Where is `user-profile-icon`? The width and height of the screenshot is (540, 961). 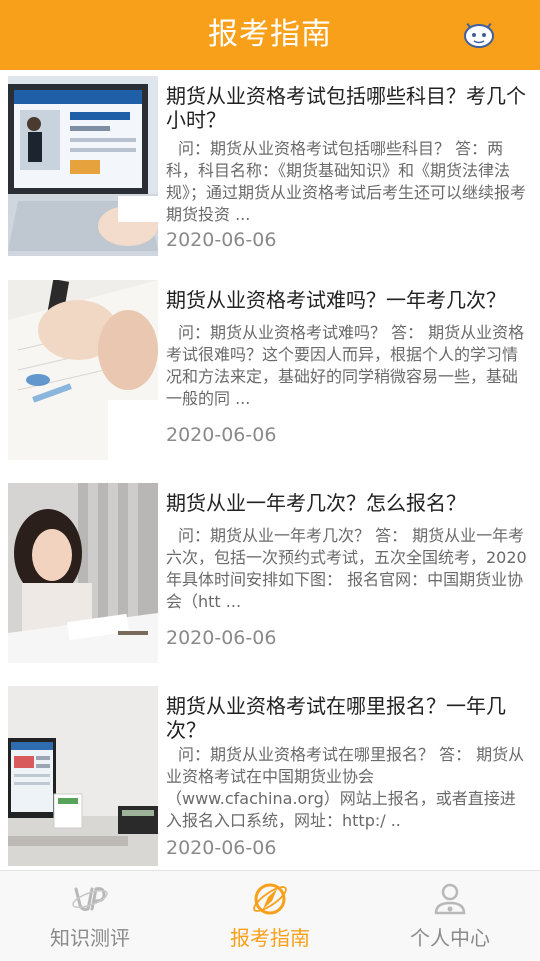
user-profile-icon is located at coordinates (450, 899).